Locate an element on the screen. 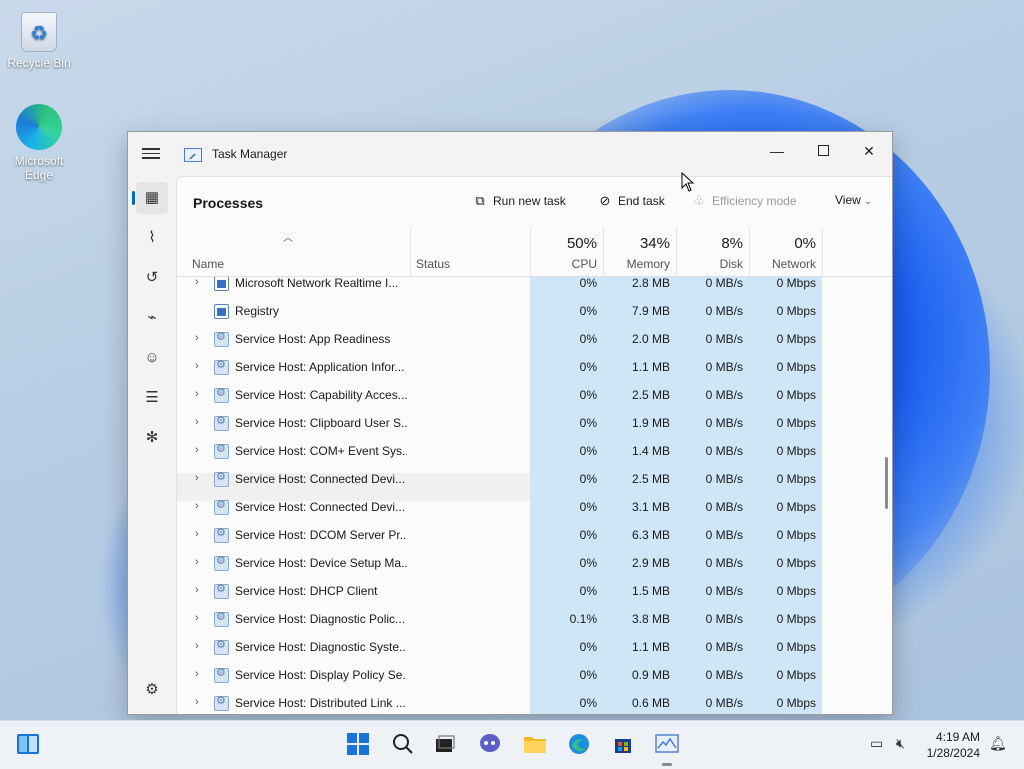 This screenshot has height=769, width=1024. nav-startup-apps: ⌁ is located at coordinates (152, 318).